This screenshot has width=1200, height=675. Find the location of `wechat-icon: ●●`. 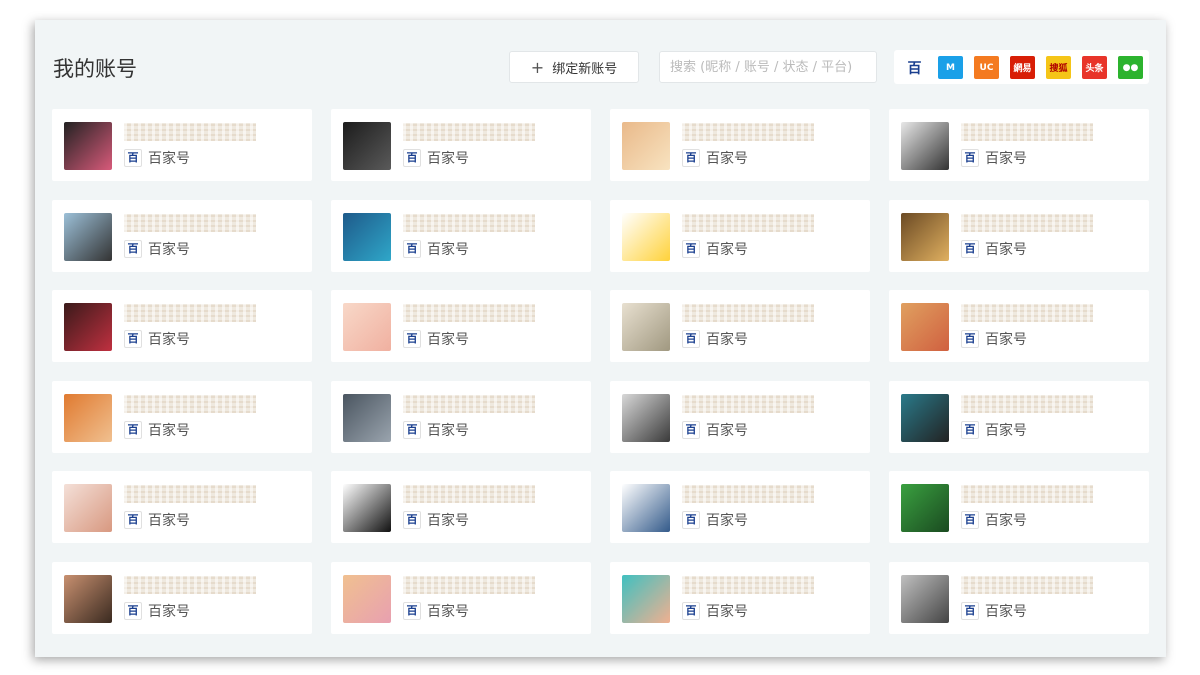

wechat-icon: ●● is located at coordinates (1130, 67).